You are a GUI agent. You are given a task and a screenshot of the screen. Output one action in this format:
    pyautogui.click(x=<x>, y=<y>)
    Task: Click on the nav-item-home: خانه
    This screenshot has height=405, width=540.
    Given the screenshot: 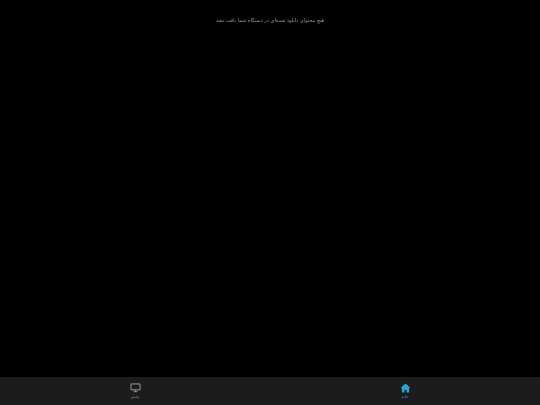 What is the action you would take?
    pyautogui.click(x=405, y=391)
    